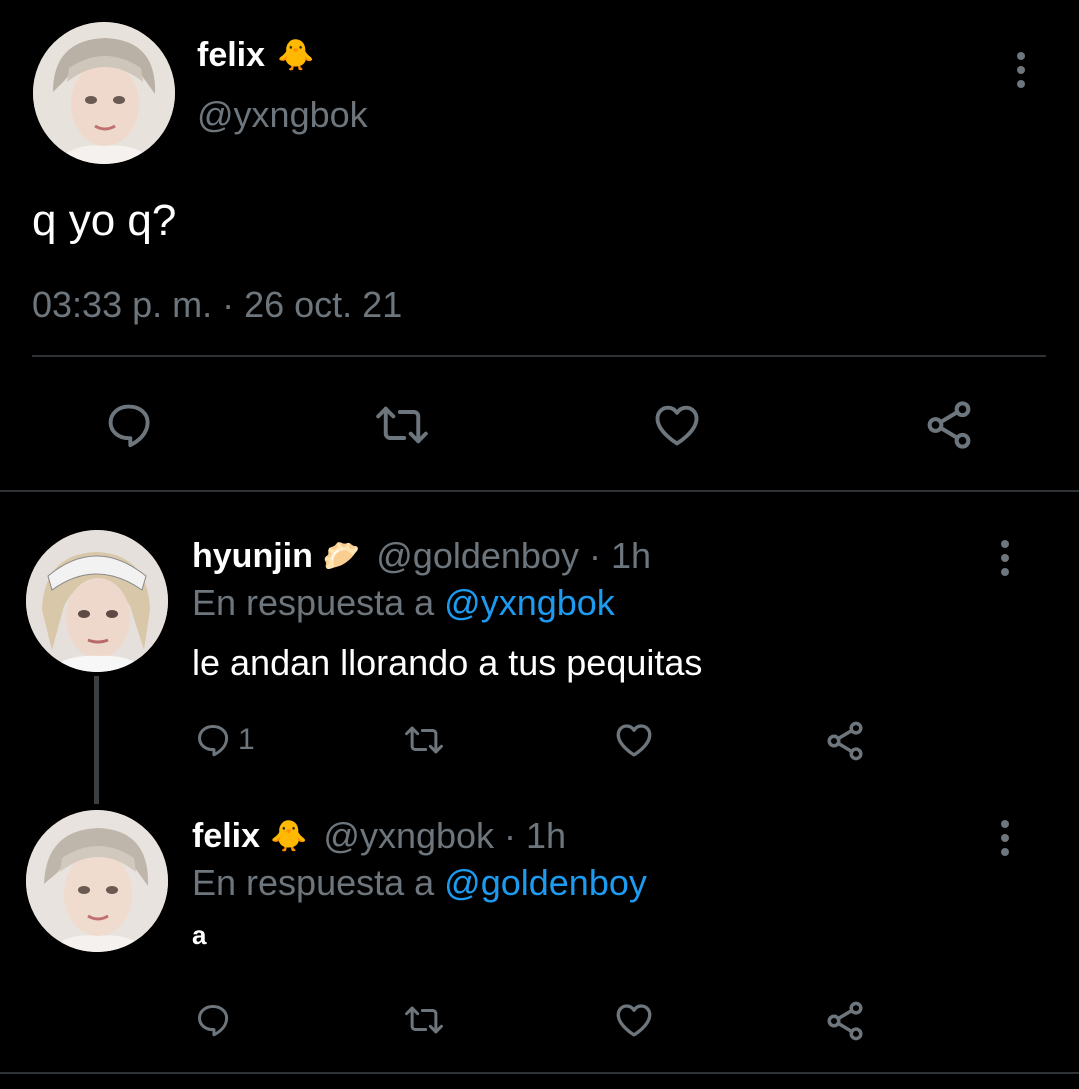 This screenshot has width=1079, height=1089. I want to click on dumpling-emoji-icon: 🥟, so click(341, 556).